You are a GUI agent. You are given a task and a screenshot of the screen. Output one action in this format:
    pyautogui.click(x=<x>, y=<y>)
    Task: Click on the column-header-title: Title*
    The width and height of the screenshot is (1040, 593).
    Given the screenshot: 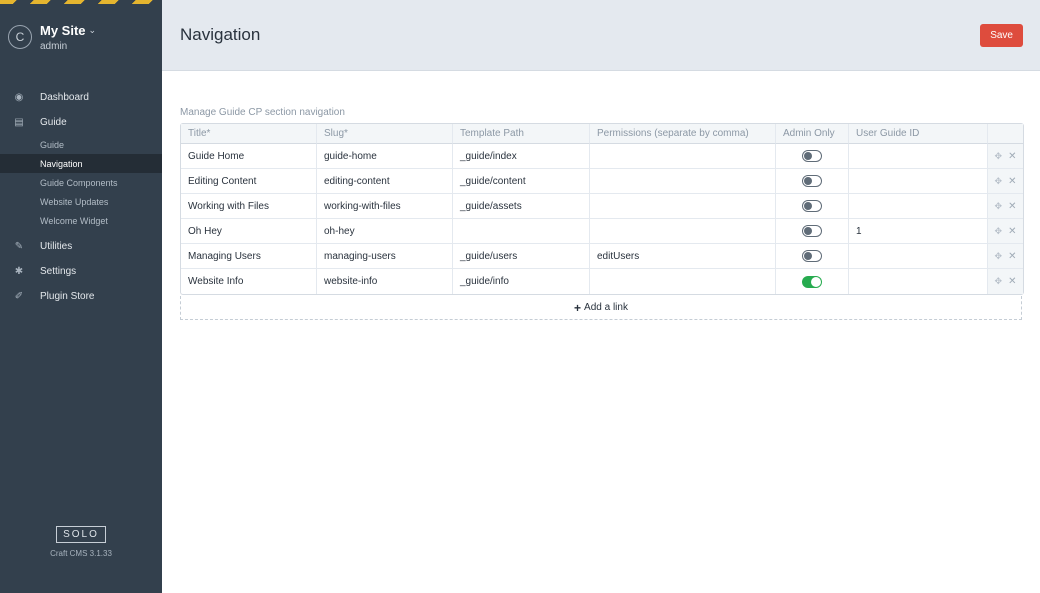 What is the action you would take?
    pyautogui.click(x=249, y=134)
    